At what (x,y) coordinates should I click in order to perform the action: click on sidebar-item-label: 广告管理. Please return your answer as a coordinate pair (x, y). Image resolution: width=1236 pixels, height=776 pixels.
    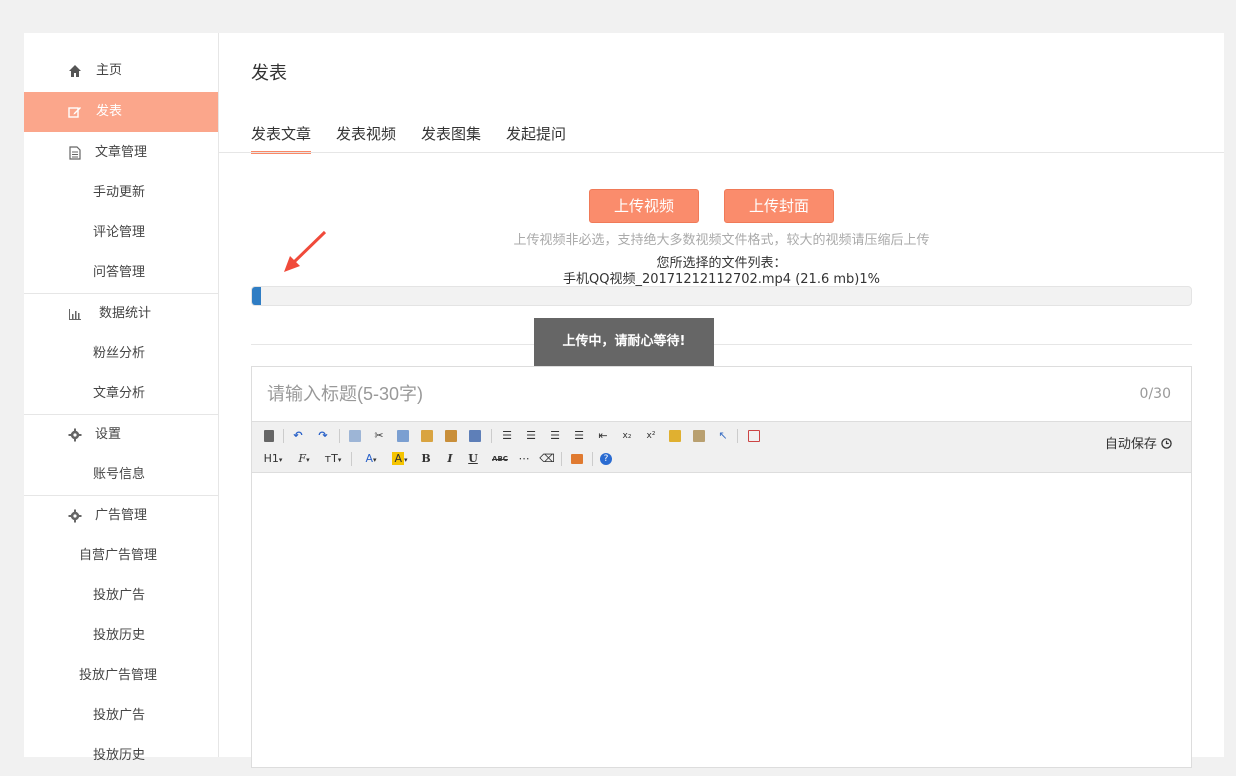
    Looking at the image, I should click on (121, 515).